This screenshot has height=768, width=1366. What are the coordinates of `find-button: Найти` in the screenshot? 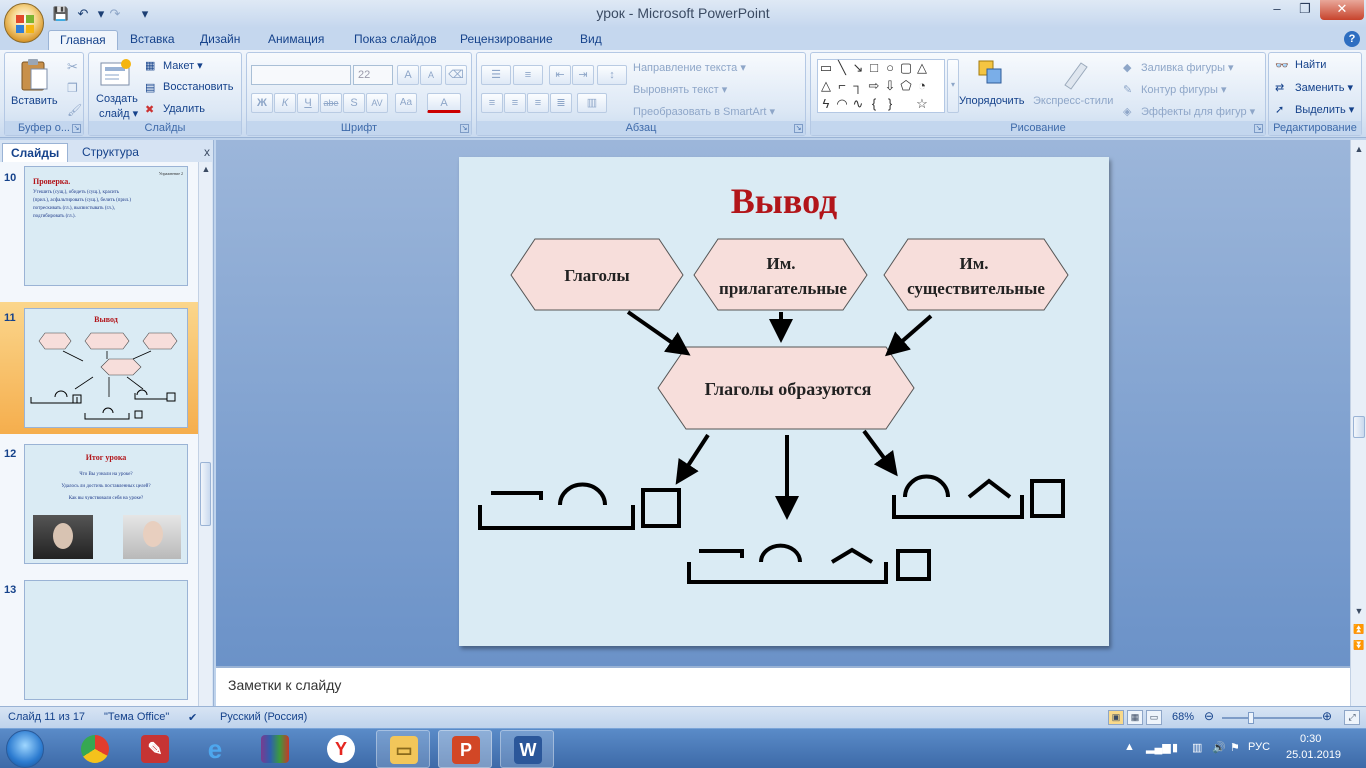 It's located at (1310, 65).